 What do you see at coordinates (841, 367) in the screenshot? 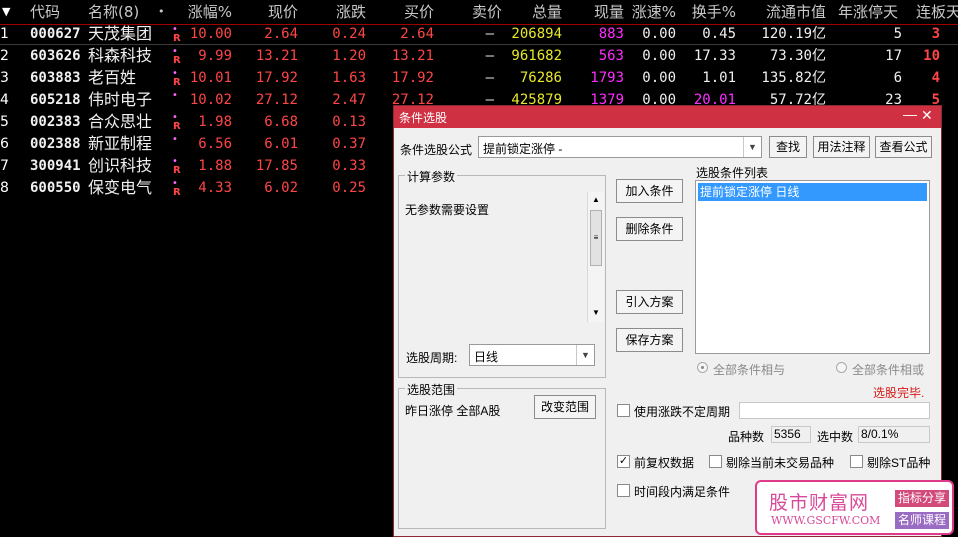
I see `radio-or` at bounding box center [841, 367].